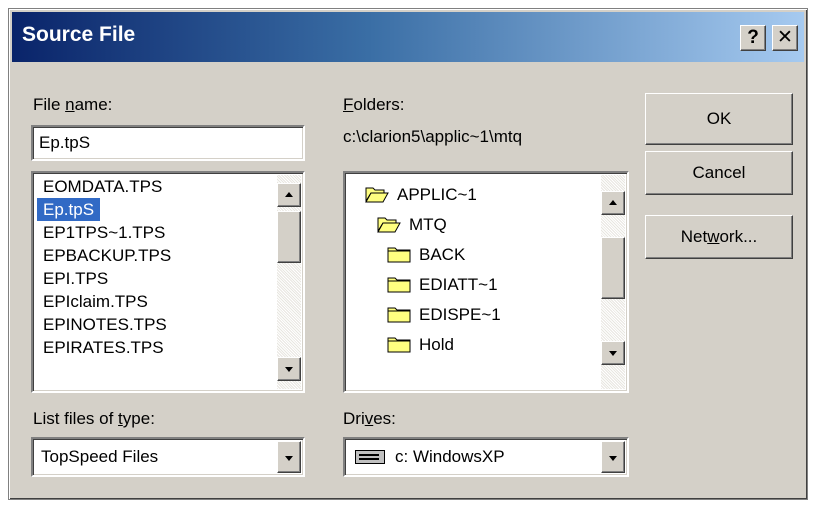 This screenshot has width=816, height=508. I want to click on folder-tree-scrollbar, so click(613, 282).